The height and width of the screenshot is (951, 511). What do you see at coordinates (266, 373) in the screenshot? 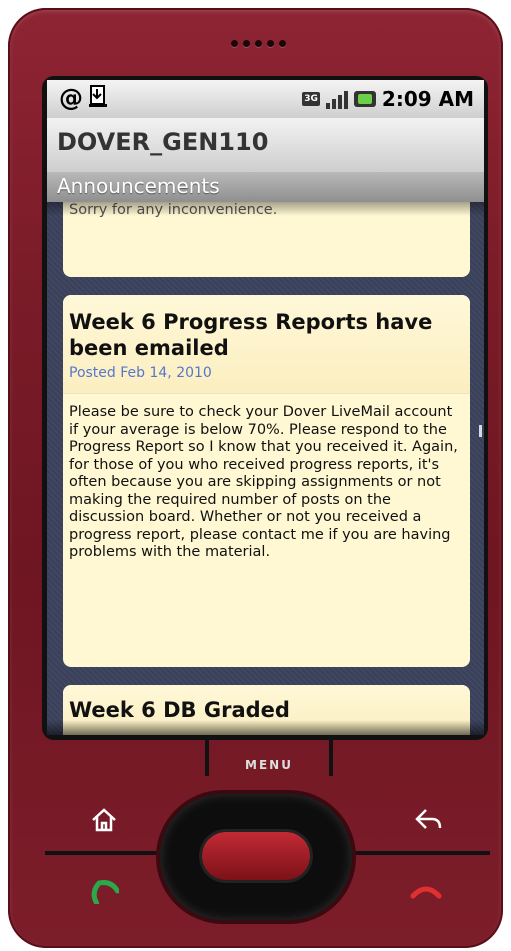
I see `announcement-date: Posted Feb 14, 2010` at bounding box center [266, 373].